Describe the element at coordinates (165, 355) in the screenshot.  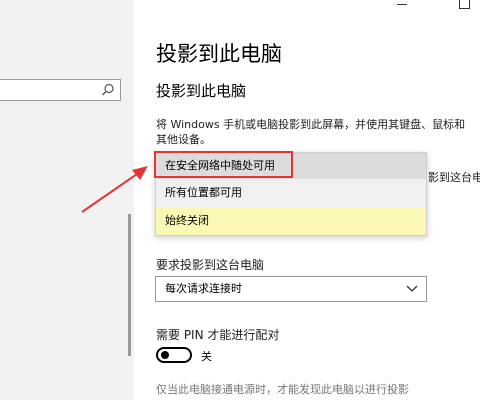
I see `toggle-knob` at that location.